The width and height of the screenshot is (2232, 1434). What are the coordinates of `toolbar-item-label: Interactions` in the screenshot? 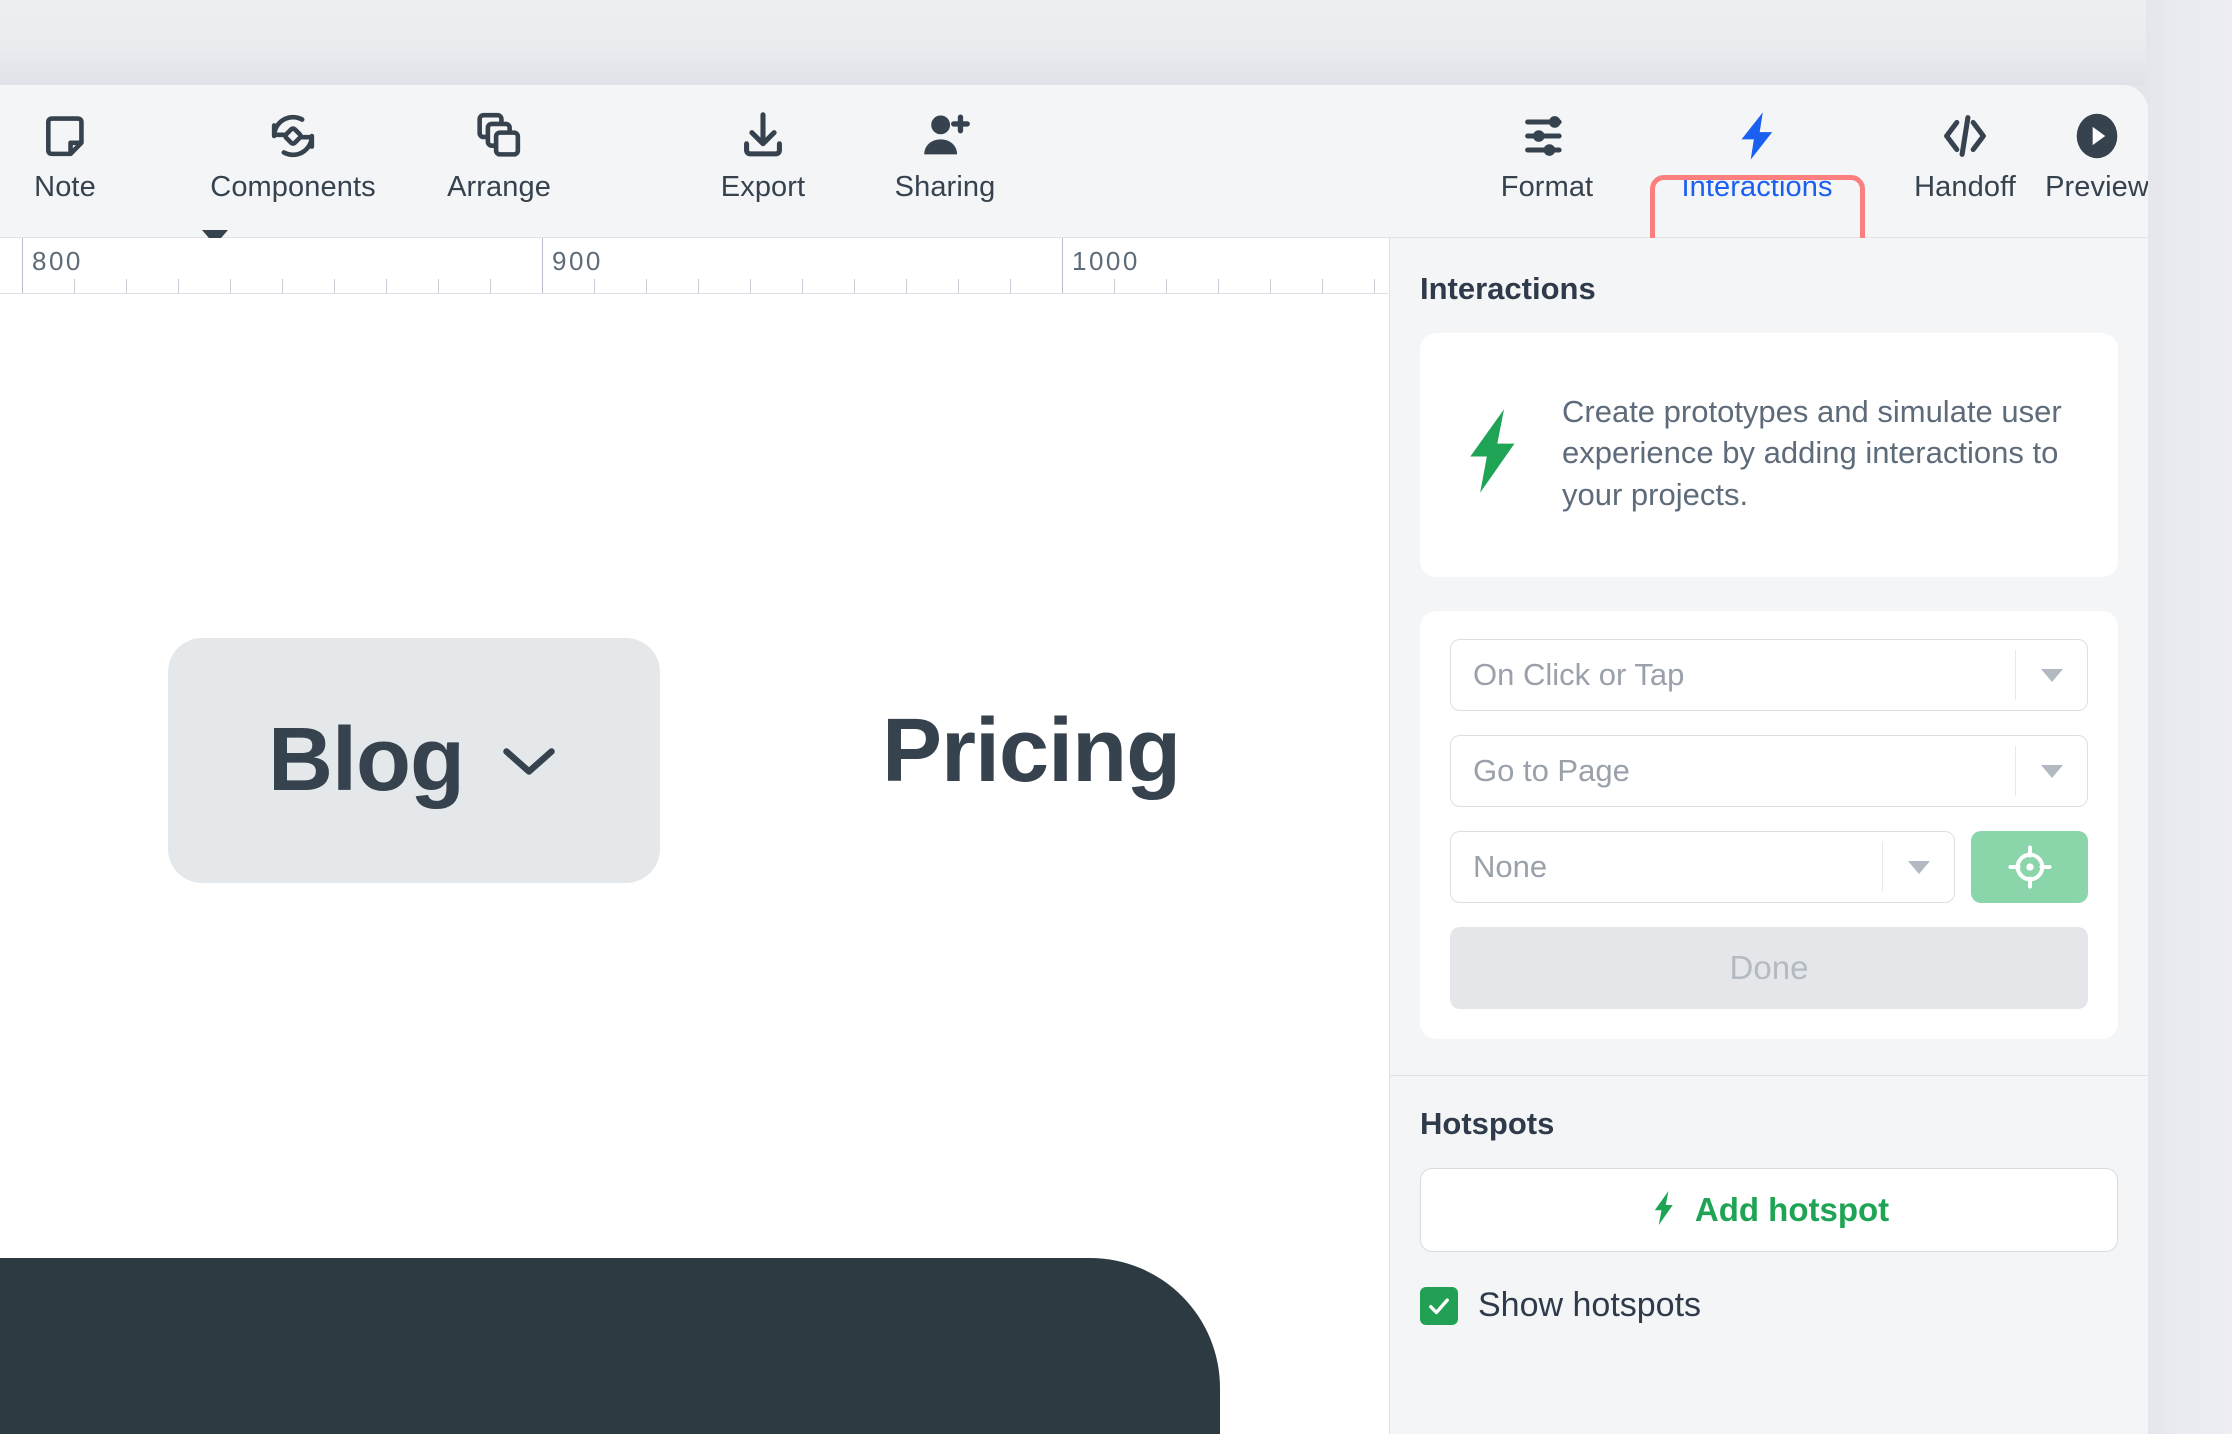 It's located at (1757, 187).